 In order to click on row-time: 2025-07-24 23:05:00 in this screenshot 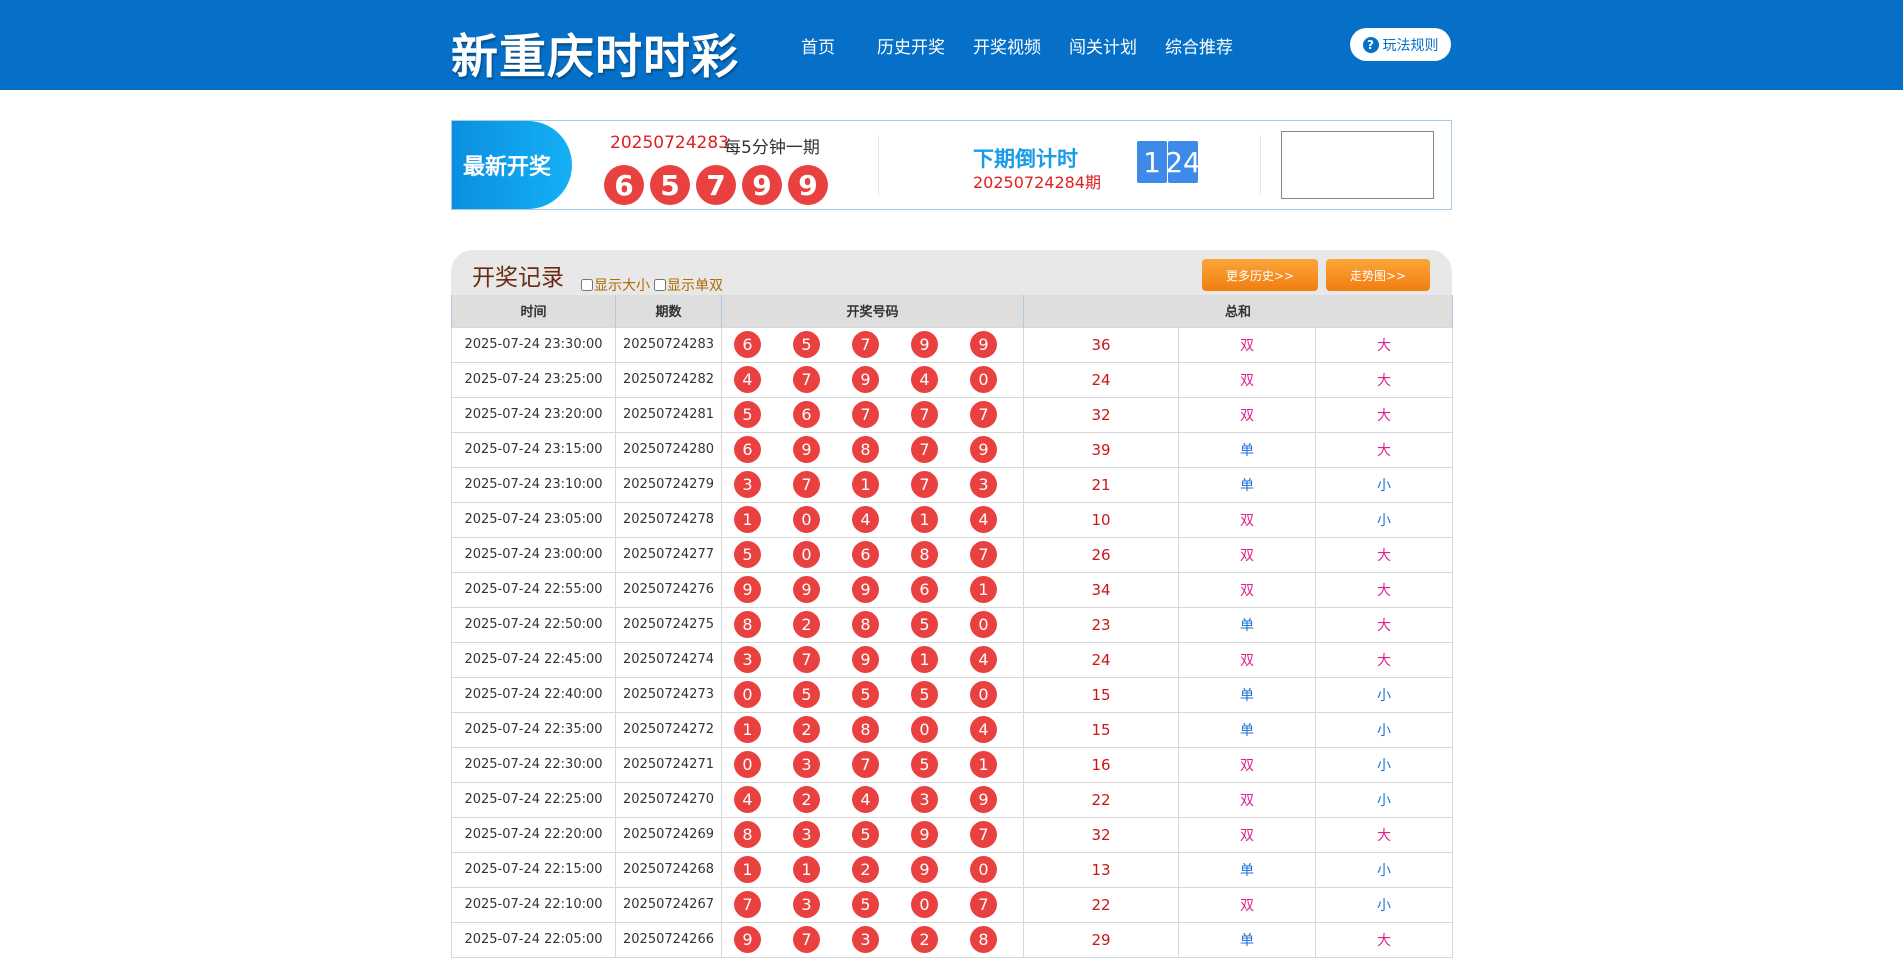, I will do `click(533, 519)`.